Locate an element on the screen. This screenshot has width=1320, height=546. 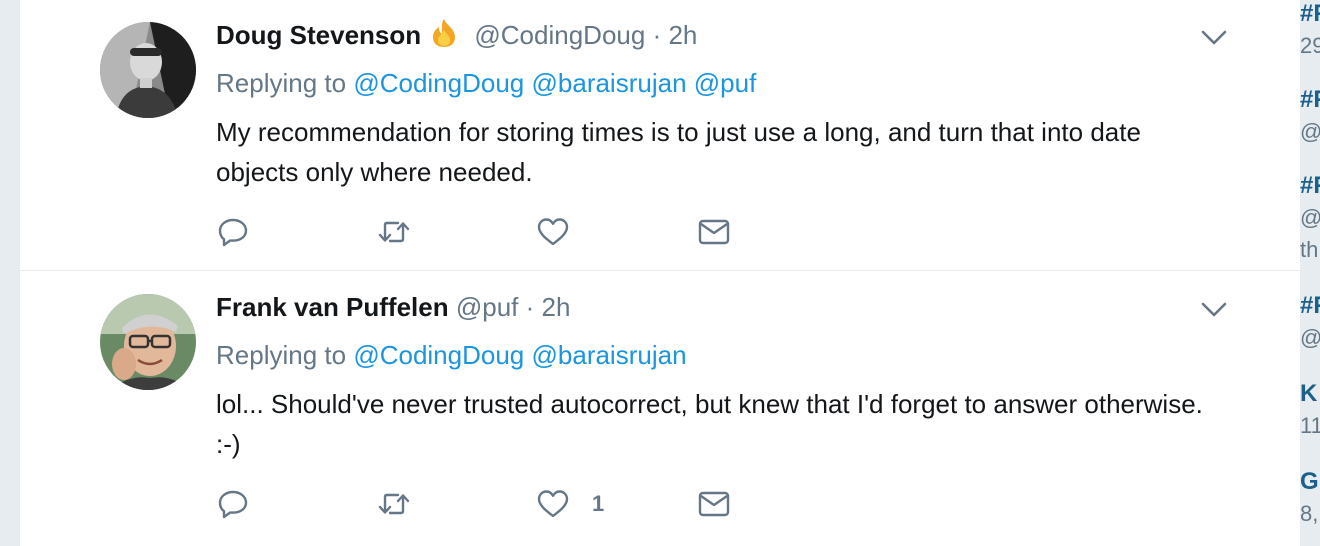
user-handle: @puf is located at coordinates (487, 307).